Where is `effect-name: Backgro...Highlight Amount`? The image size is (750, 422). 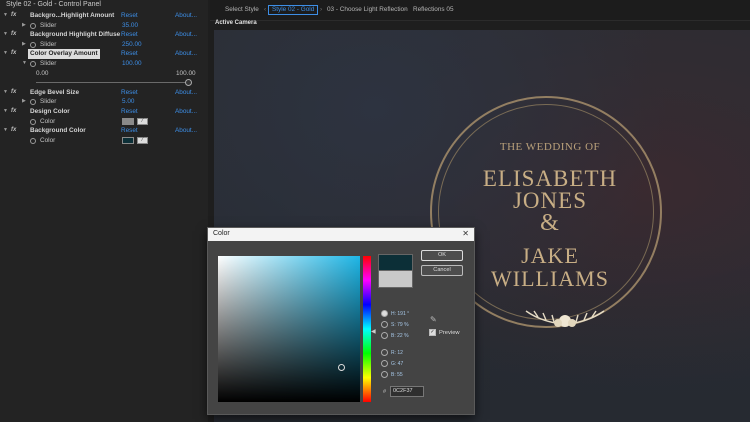 effect-name: Backgro...Highlight Amount is located at coordinates (72, 16).